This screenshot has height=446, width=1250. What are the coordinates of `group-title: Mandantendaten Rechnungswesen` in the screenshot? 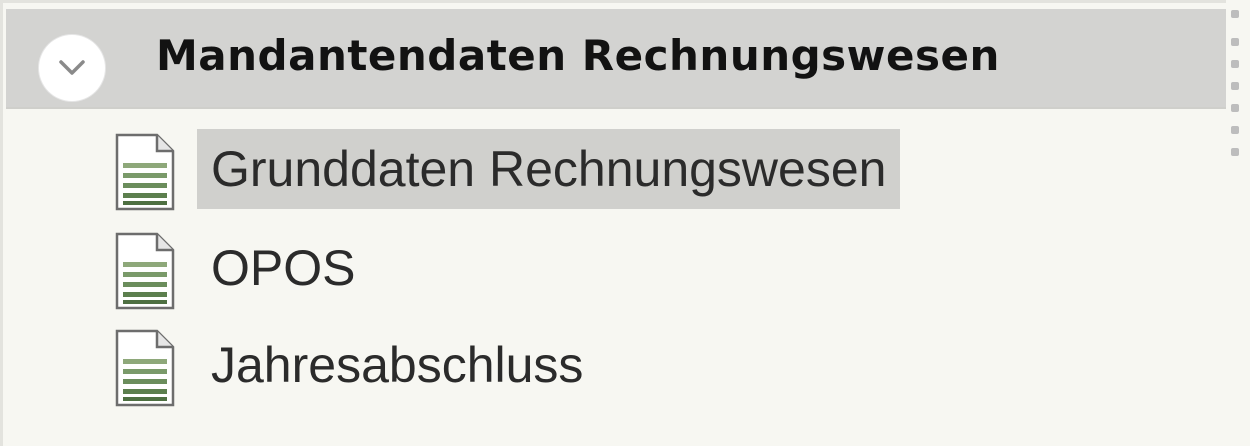 It's located at (578, 55).